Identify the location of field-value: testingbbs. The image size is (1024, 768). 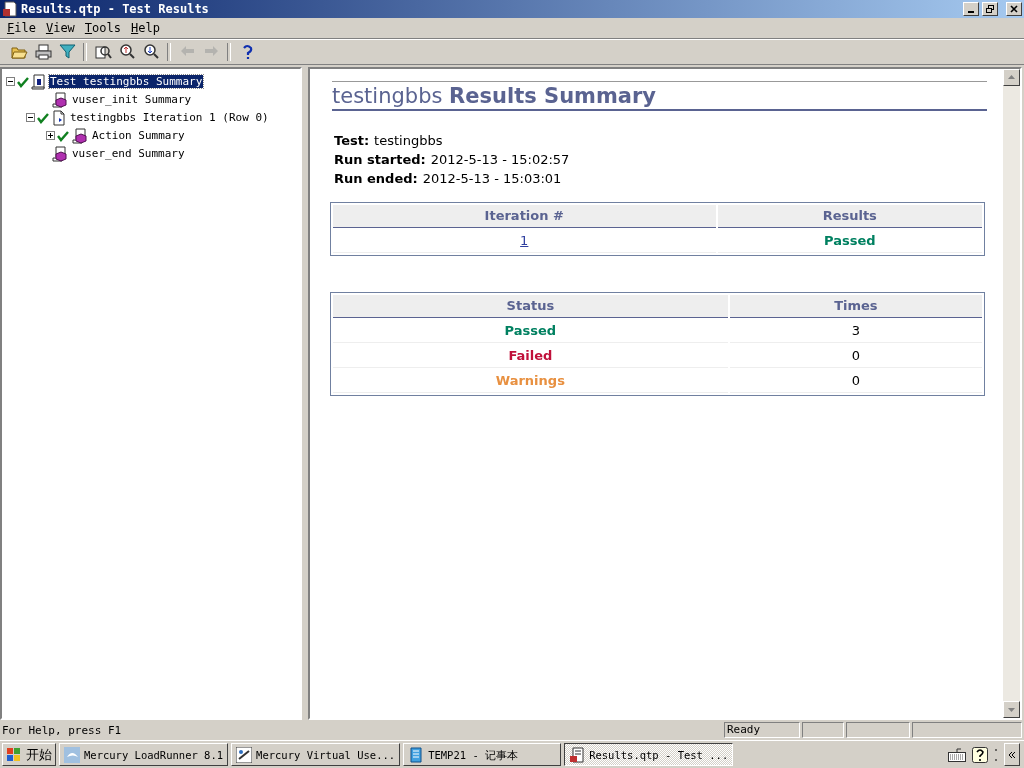
(408, 140).